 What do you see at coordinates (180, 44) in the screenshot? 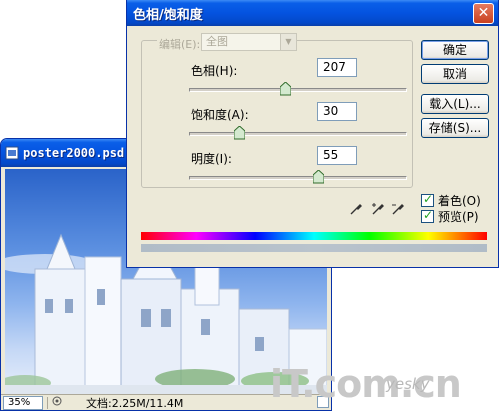
I see `edit-label: 编辑(E):` at bounding box center [180, 44].